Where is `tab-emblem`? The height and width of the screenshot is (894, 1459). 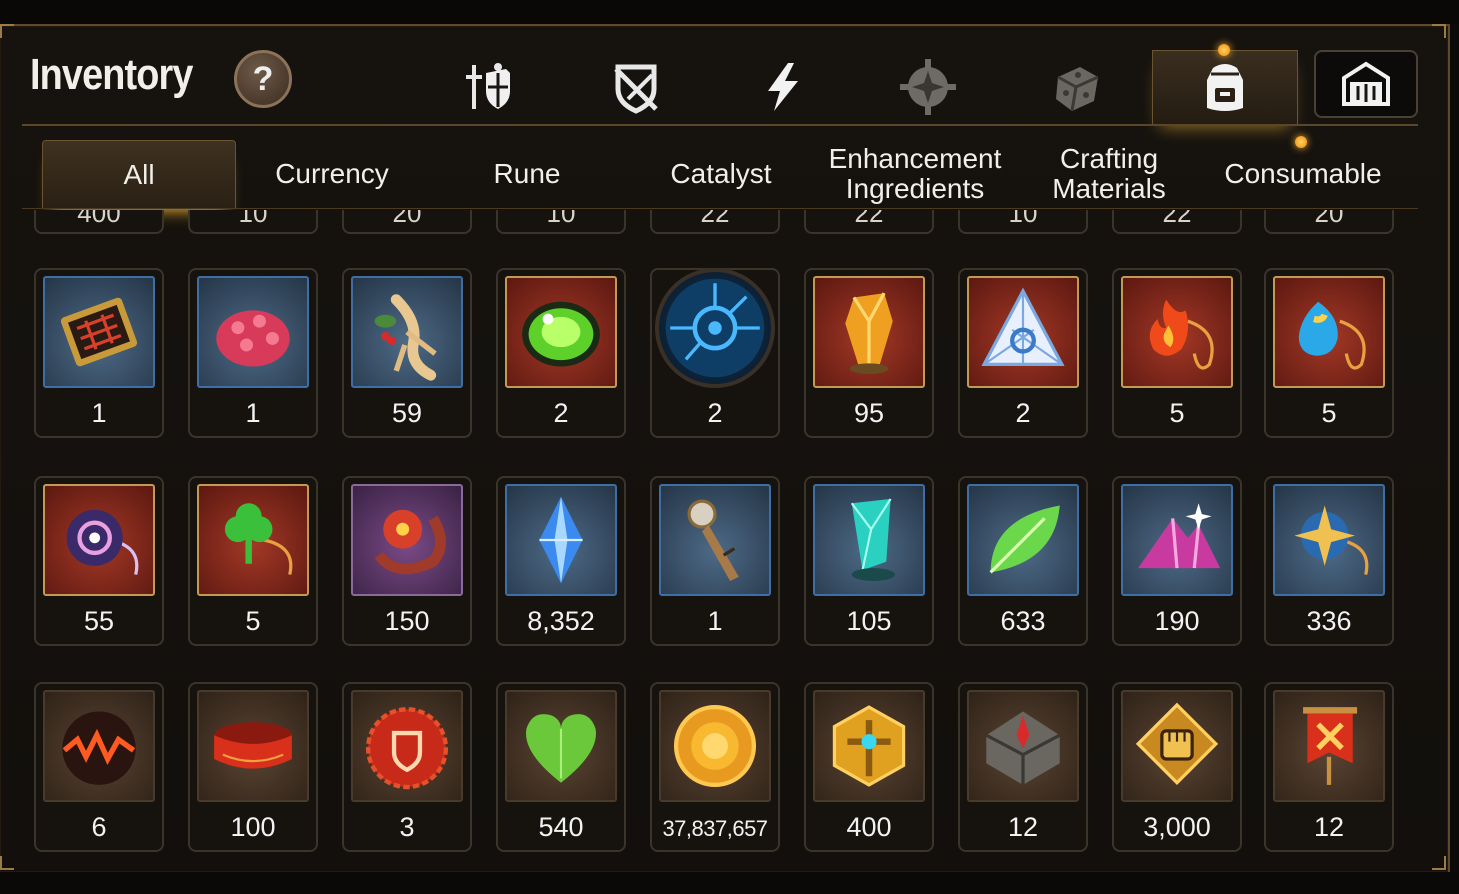 tab-emblem is located at coordinates (928, 87).